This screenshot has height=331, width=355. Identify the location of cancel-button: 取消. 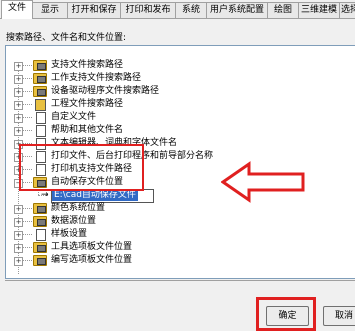
(339, 316).